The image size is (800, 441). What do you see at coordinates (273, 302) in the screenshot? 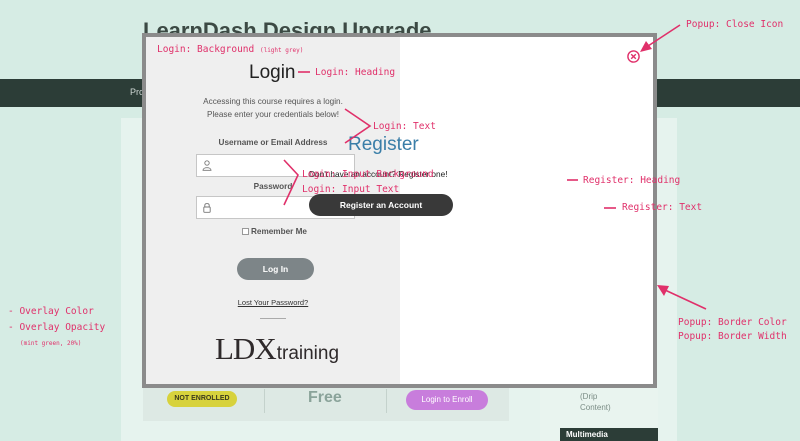
I see `lost-password-link: Lost Your Password?` at bounding box center [273, 302].